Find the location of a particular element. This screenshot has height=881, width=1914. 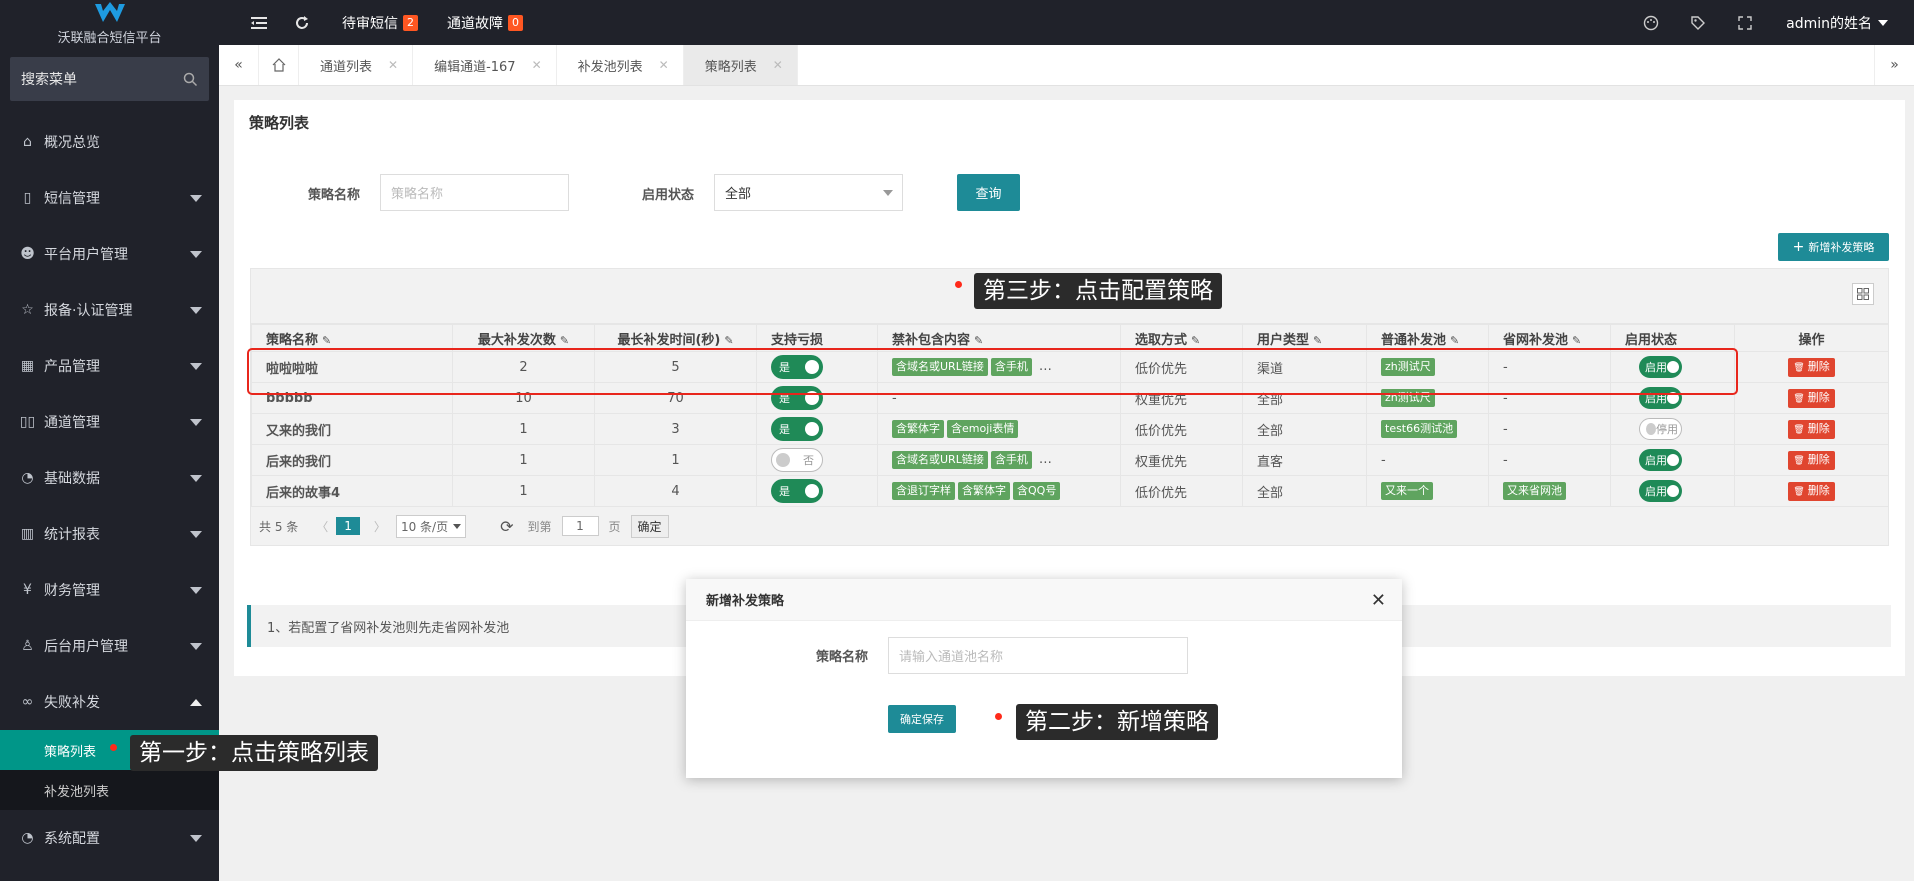

tab-strategy-list: 策略列表 ✕ is located at coordinates (740, 65).